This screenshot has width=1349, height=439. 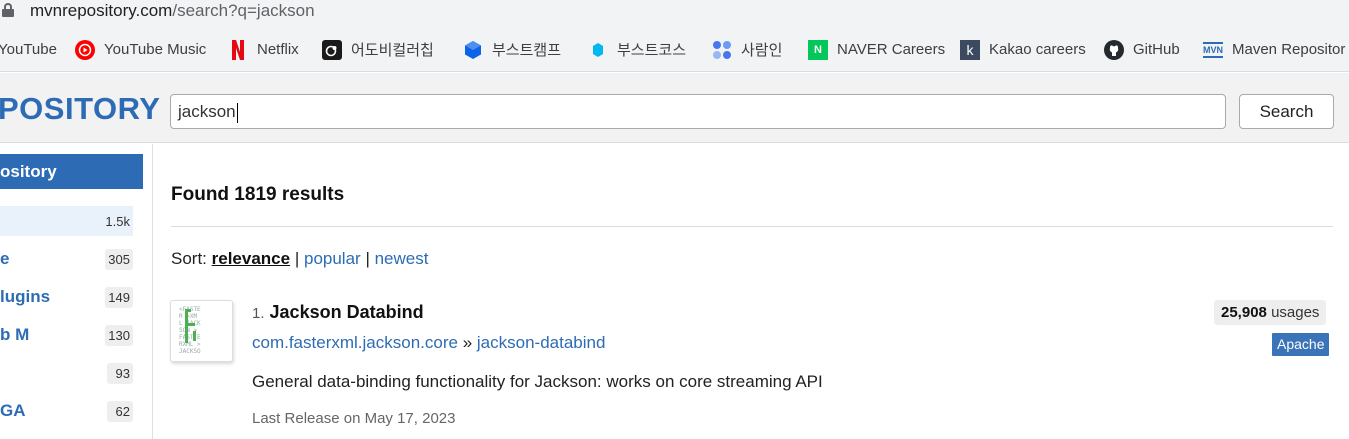 I want to click on sidebar-item-count: 305, so click(x=119, y=259).